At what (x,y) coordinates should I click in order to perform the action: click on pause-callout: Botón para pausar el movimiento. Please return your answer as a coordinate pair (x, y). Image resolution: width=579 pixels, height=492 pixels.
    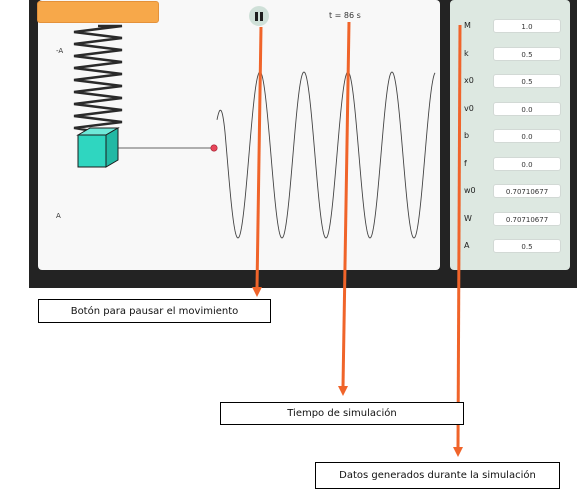
    Looking at the image, I should click on (154, 311).